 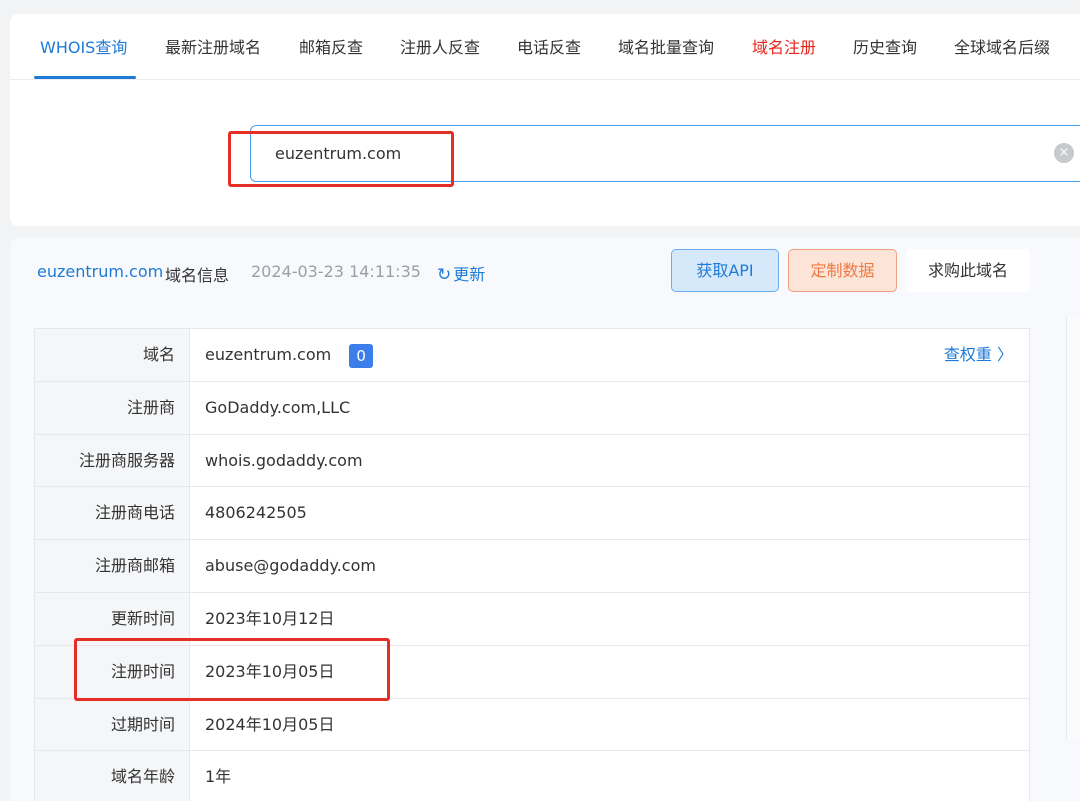 I want to click on row-value: 4806242505, so click(x=256, y=513).